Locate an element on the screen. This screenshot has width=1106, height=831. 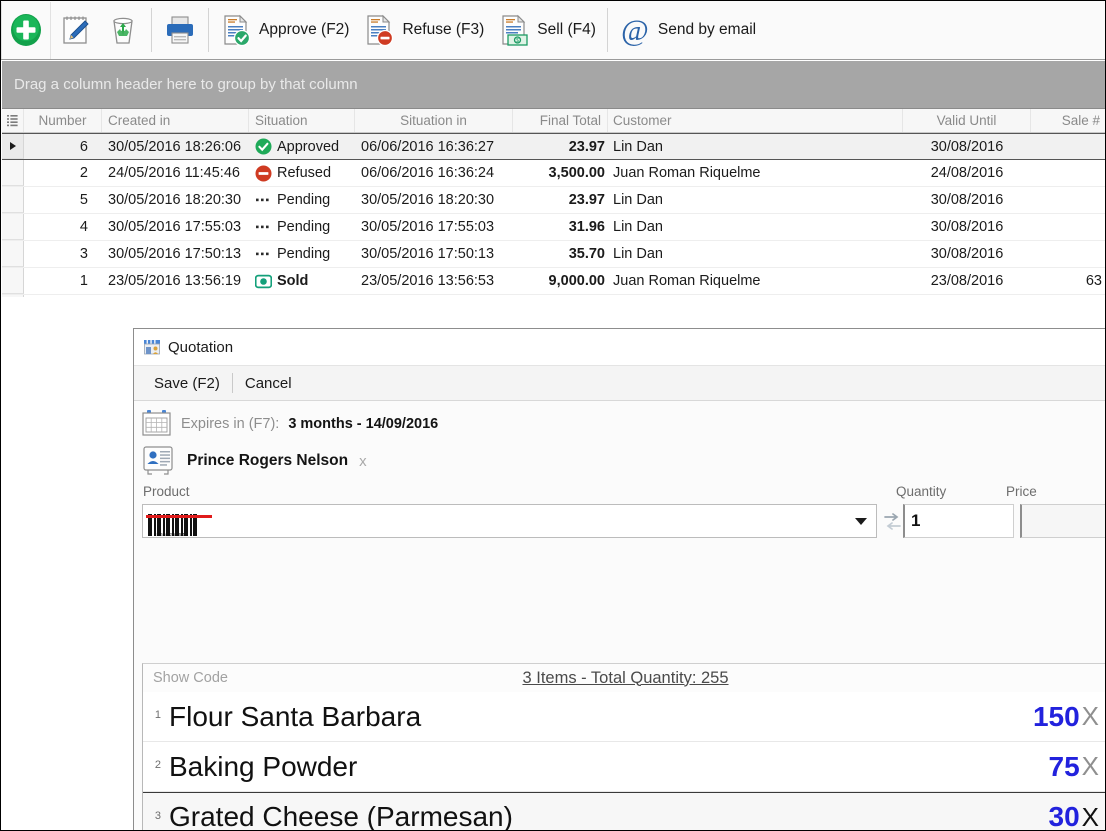
dialog-title-bar: Quotation is located at coordinates (619, 347).